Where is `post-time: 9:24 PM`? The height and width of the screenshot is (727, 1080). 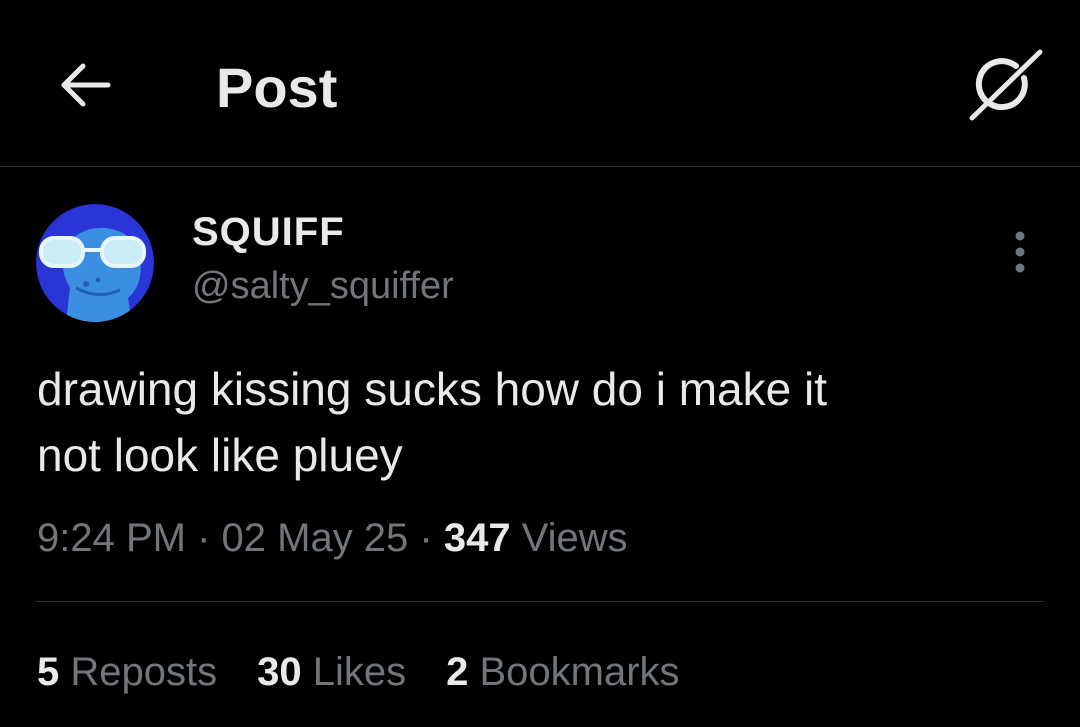 post-time: 9:24 PM is located at coordinates (111, 538).